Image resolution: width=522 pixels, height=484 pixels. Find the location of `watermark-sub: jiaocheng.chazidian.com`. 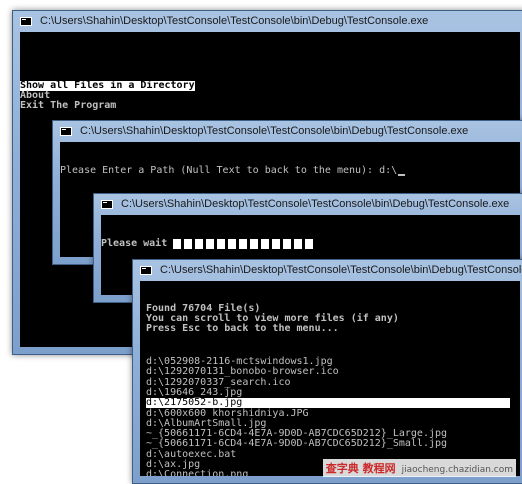

watermark-sub: jiaocheng.chazidian.com is located at coordinates (457, 470).